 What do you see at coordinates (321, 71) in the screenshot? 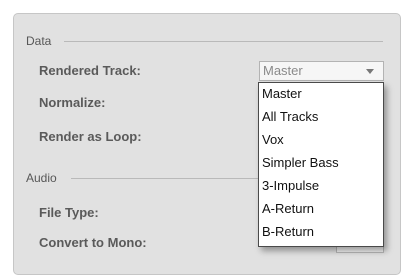
I see `rendered-track-select: Master` at bounding box center [321, 71].